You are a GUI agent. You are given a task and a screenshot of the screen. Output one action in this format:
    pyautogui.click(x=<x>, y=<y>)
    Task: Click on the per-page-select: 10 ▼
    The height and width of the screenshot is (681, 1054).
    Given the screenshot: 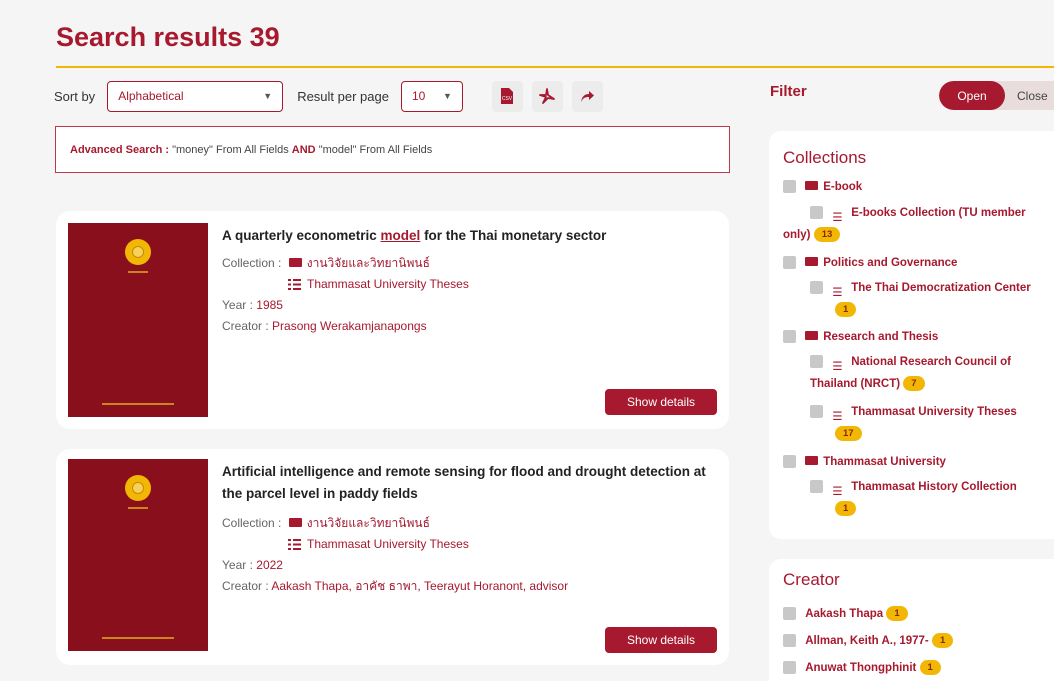 What is the action you would take?
    pyautogui.click(x=431, y=96)
    